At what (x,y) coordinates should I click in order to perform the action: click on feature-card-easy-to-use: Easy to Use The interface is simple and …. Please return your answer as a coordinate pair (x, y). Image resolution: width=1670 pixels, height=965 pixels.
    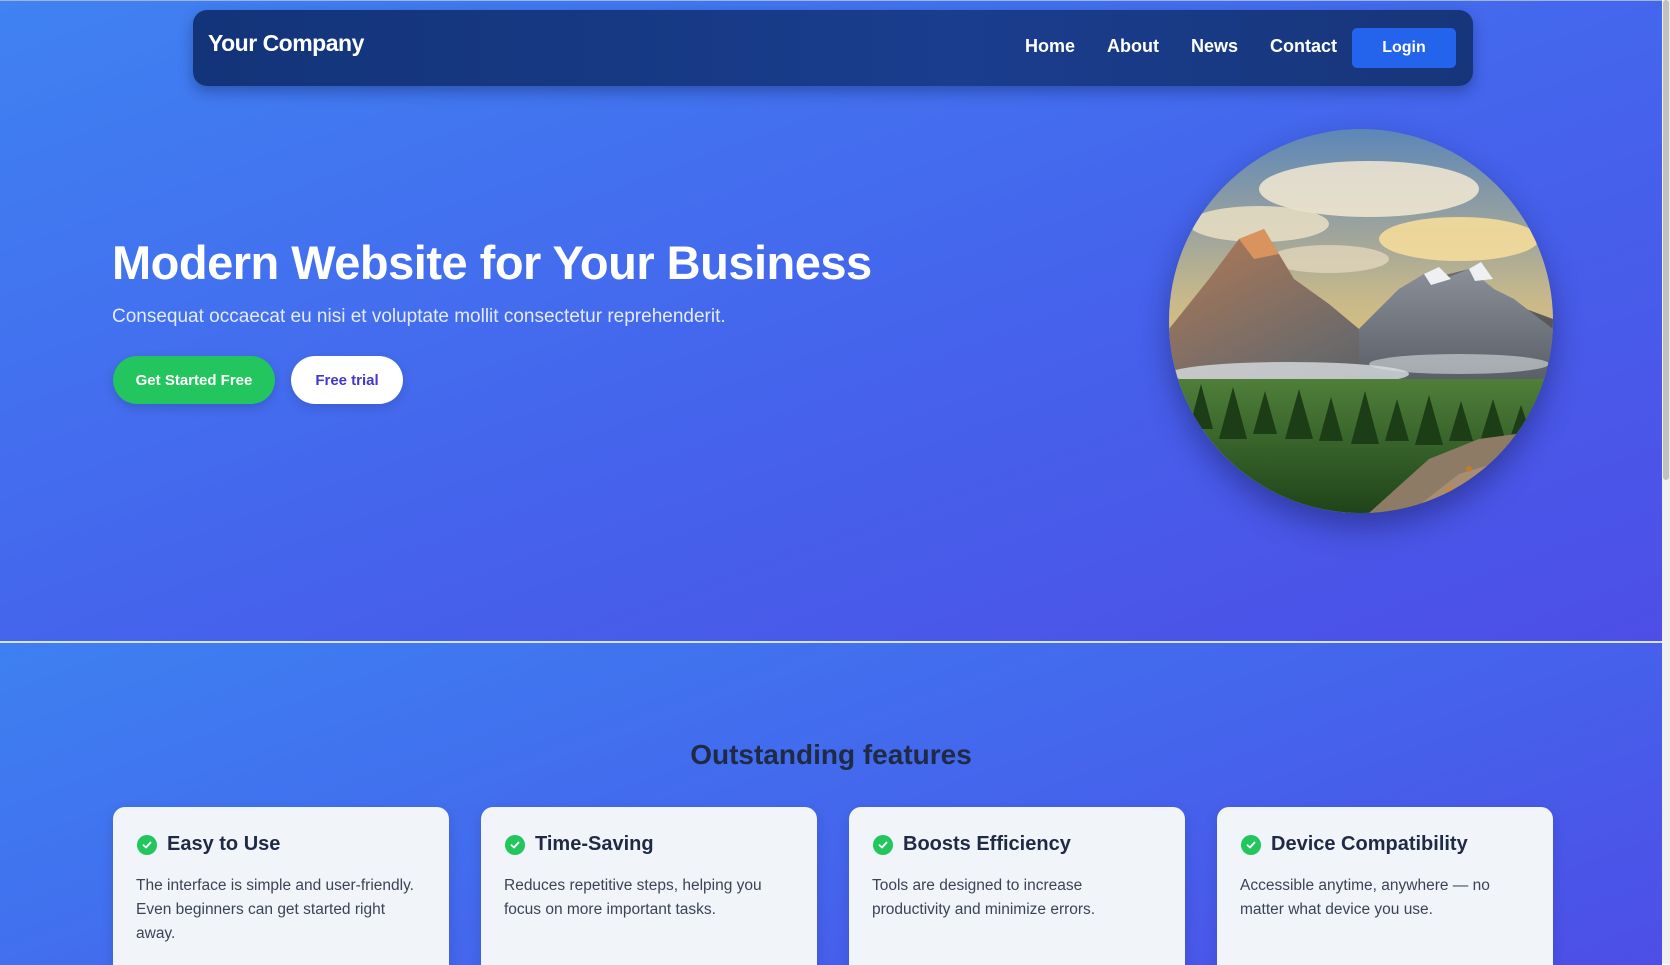
    Looking at the image, I should click on (281, 886).